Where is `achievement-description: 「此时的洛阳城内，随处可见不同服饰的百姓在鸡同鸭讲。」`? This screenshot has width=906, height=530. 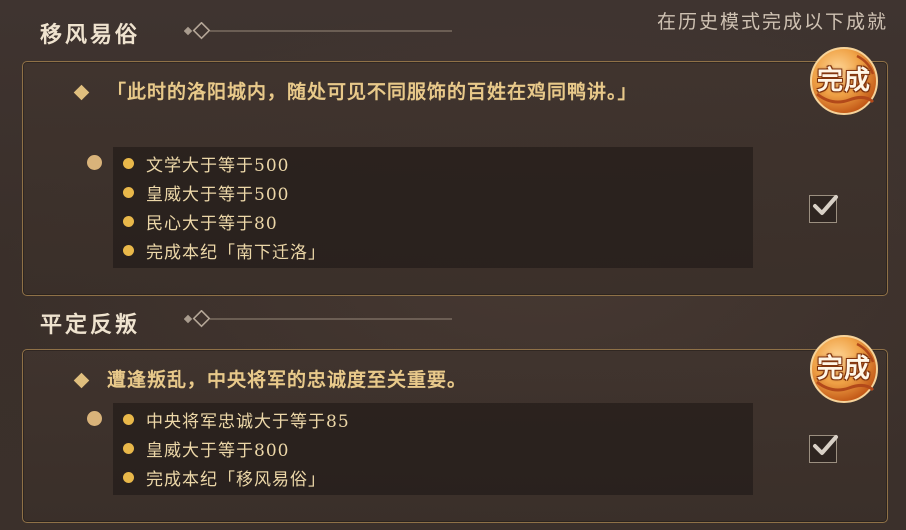 achievement-description: 「此时的洛阳城内，随处可见不同服饰的百姓在鸡同鸭讲。」 is located at coordinates (372, 92).